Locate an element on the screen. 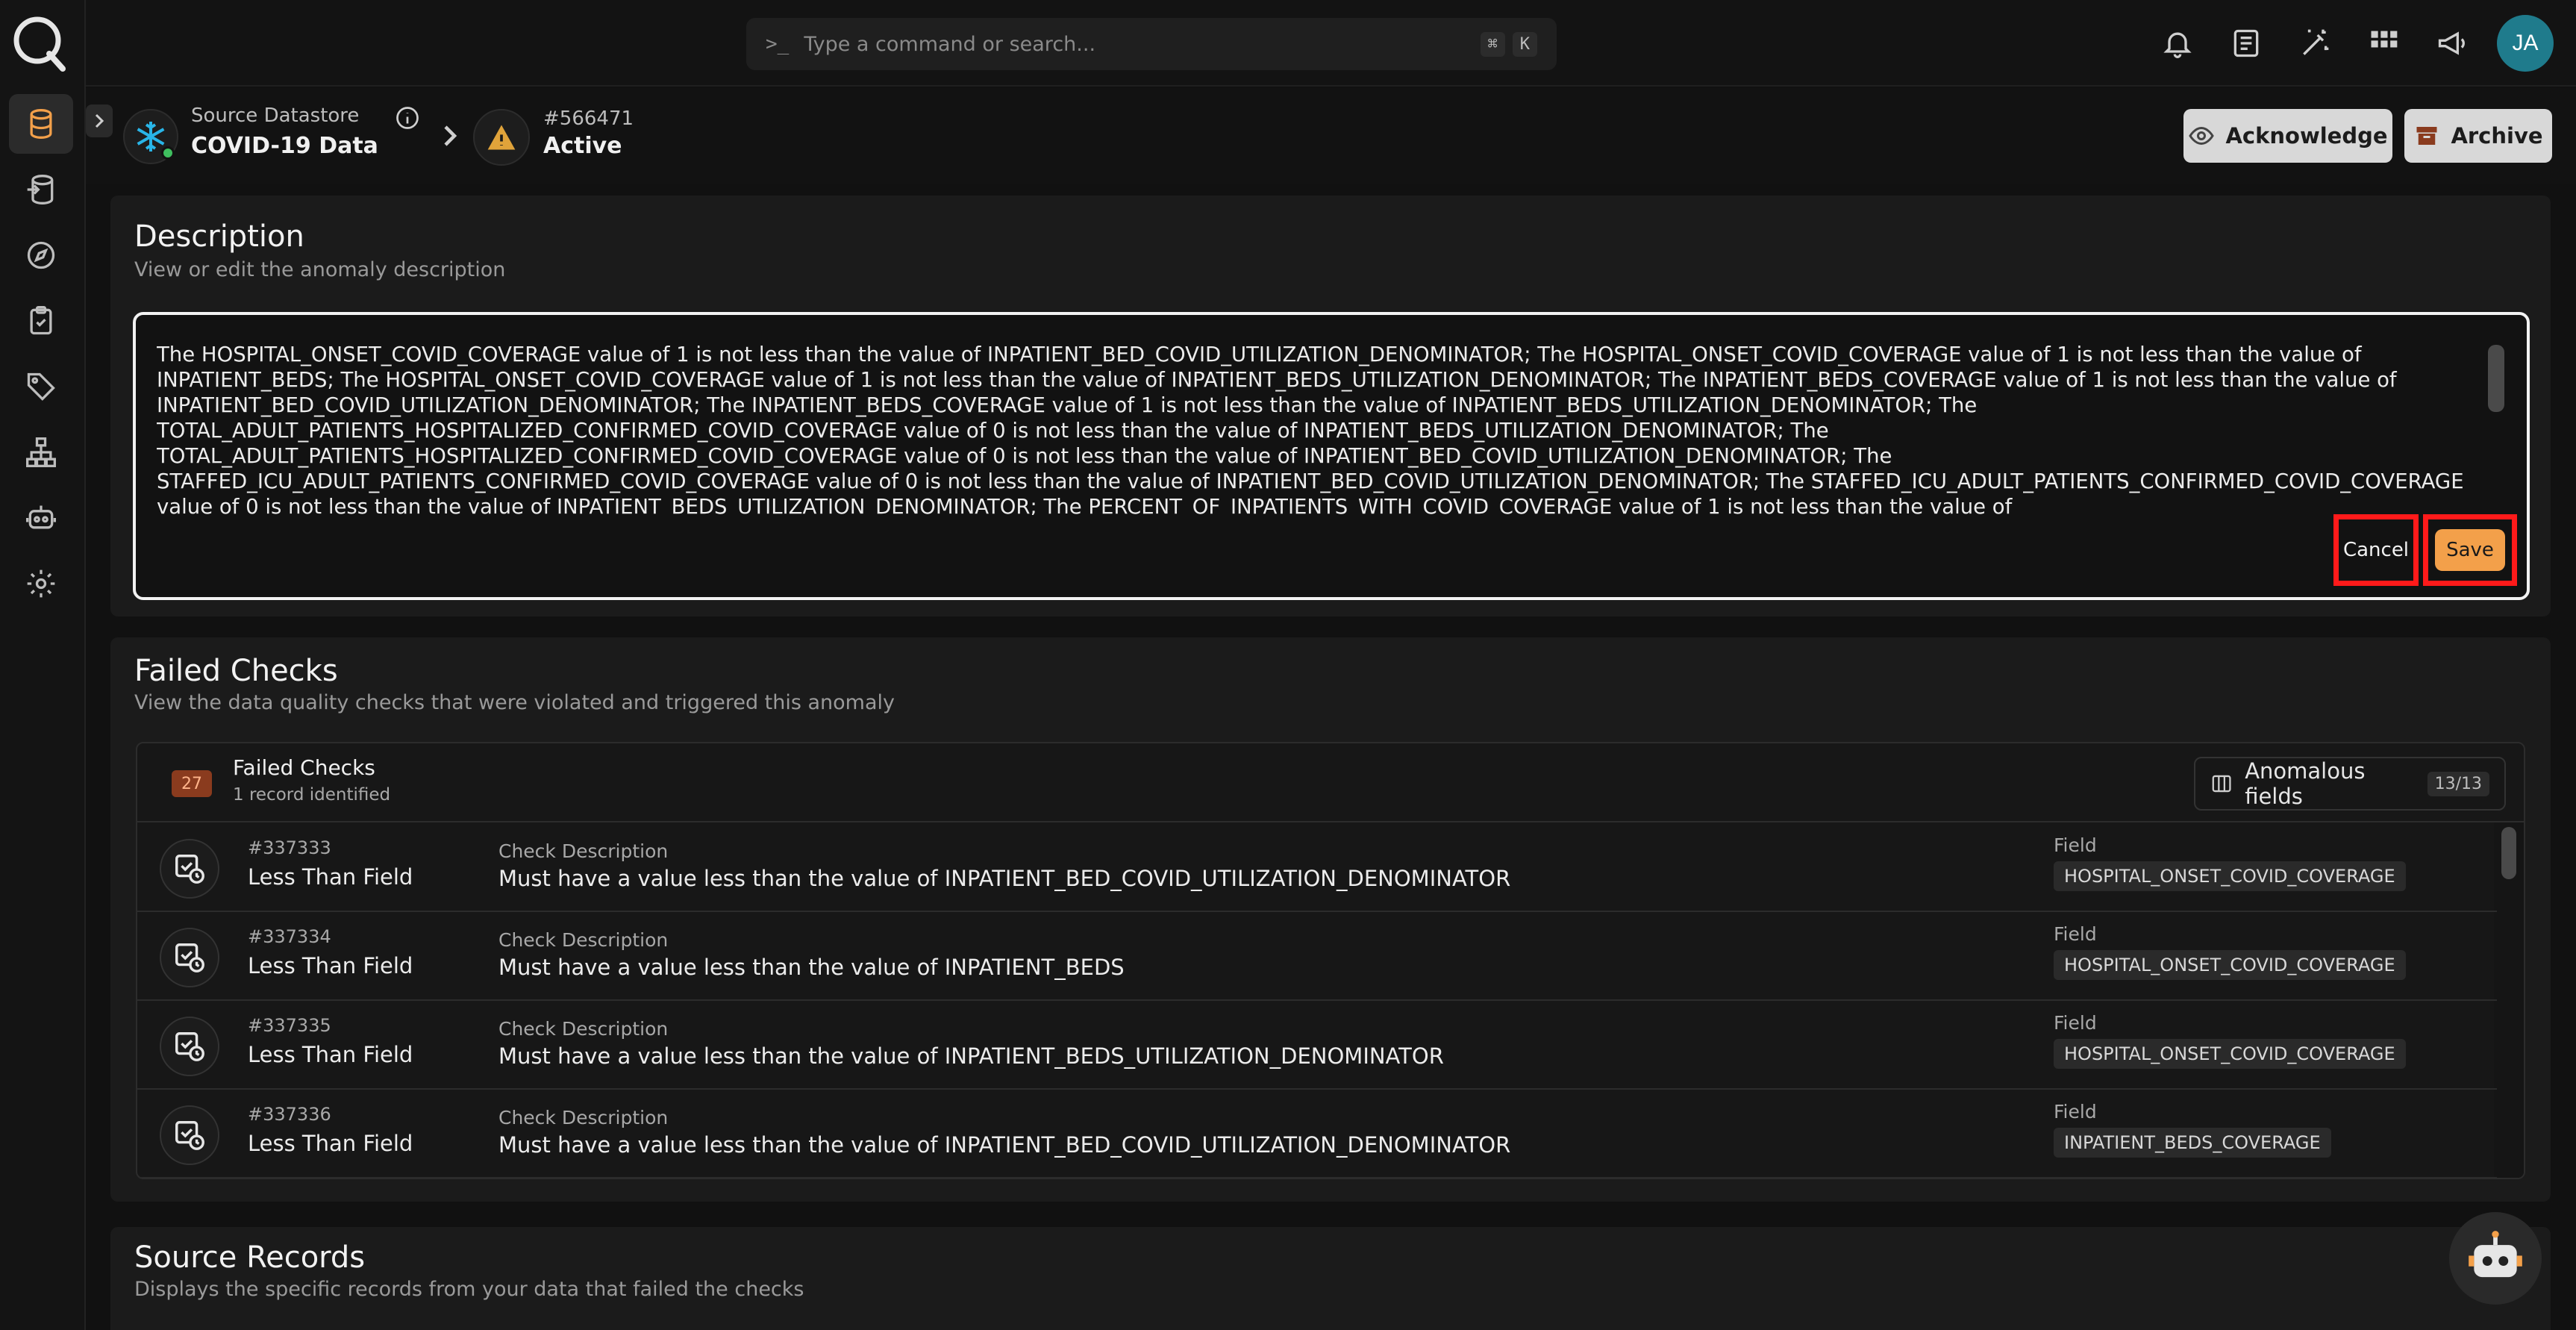  nav-datastores is located at coordinates (41, 124).